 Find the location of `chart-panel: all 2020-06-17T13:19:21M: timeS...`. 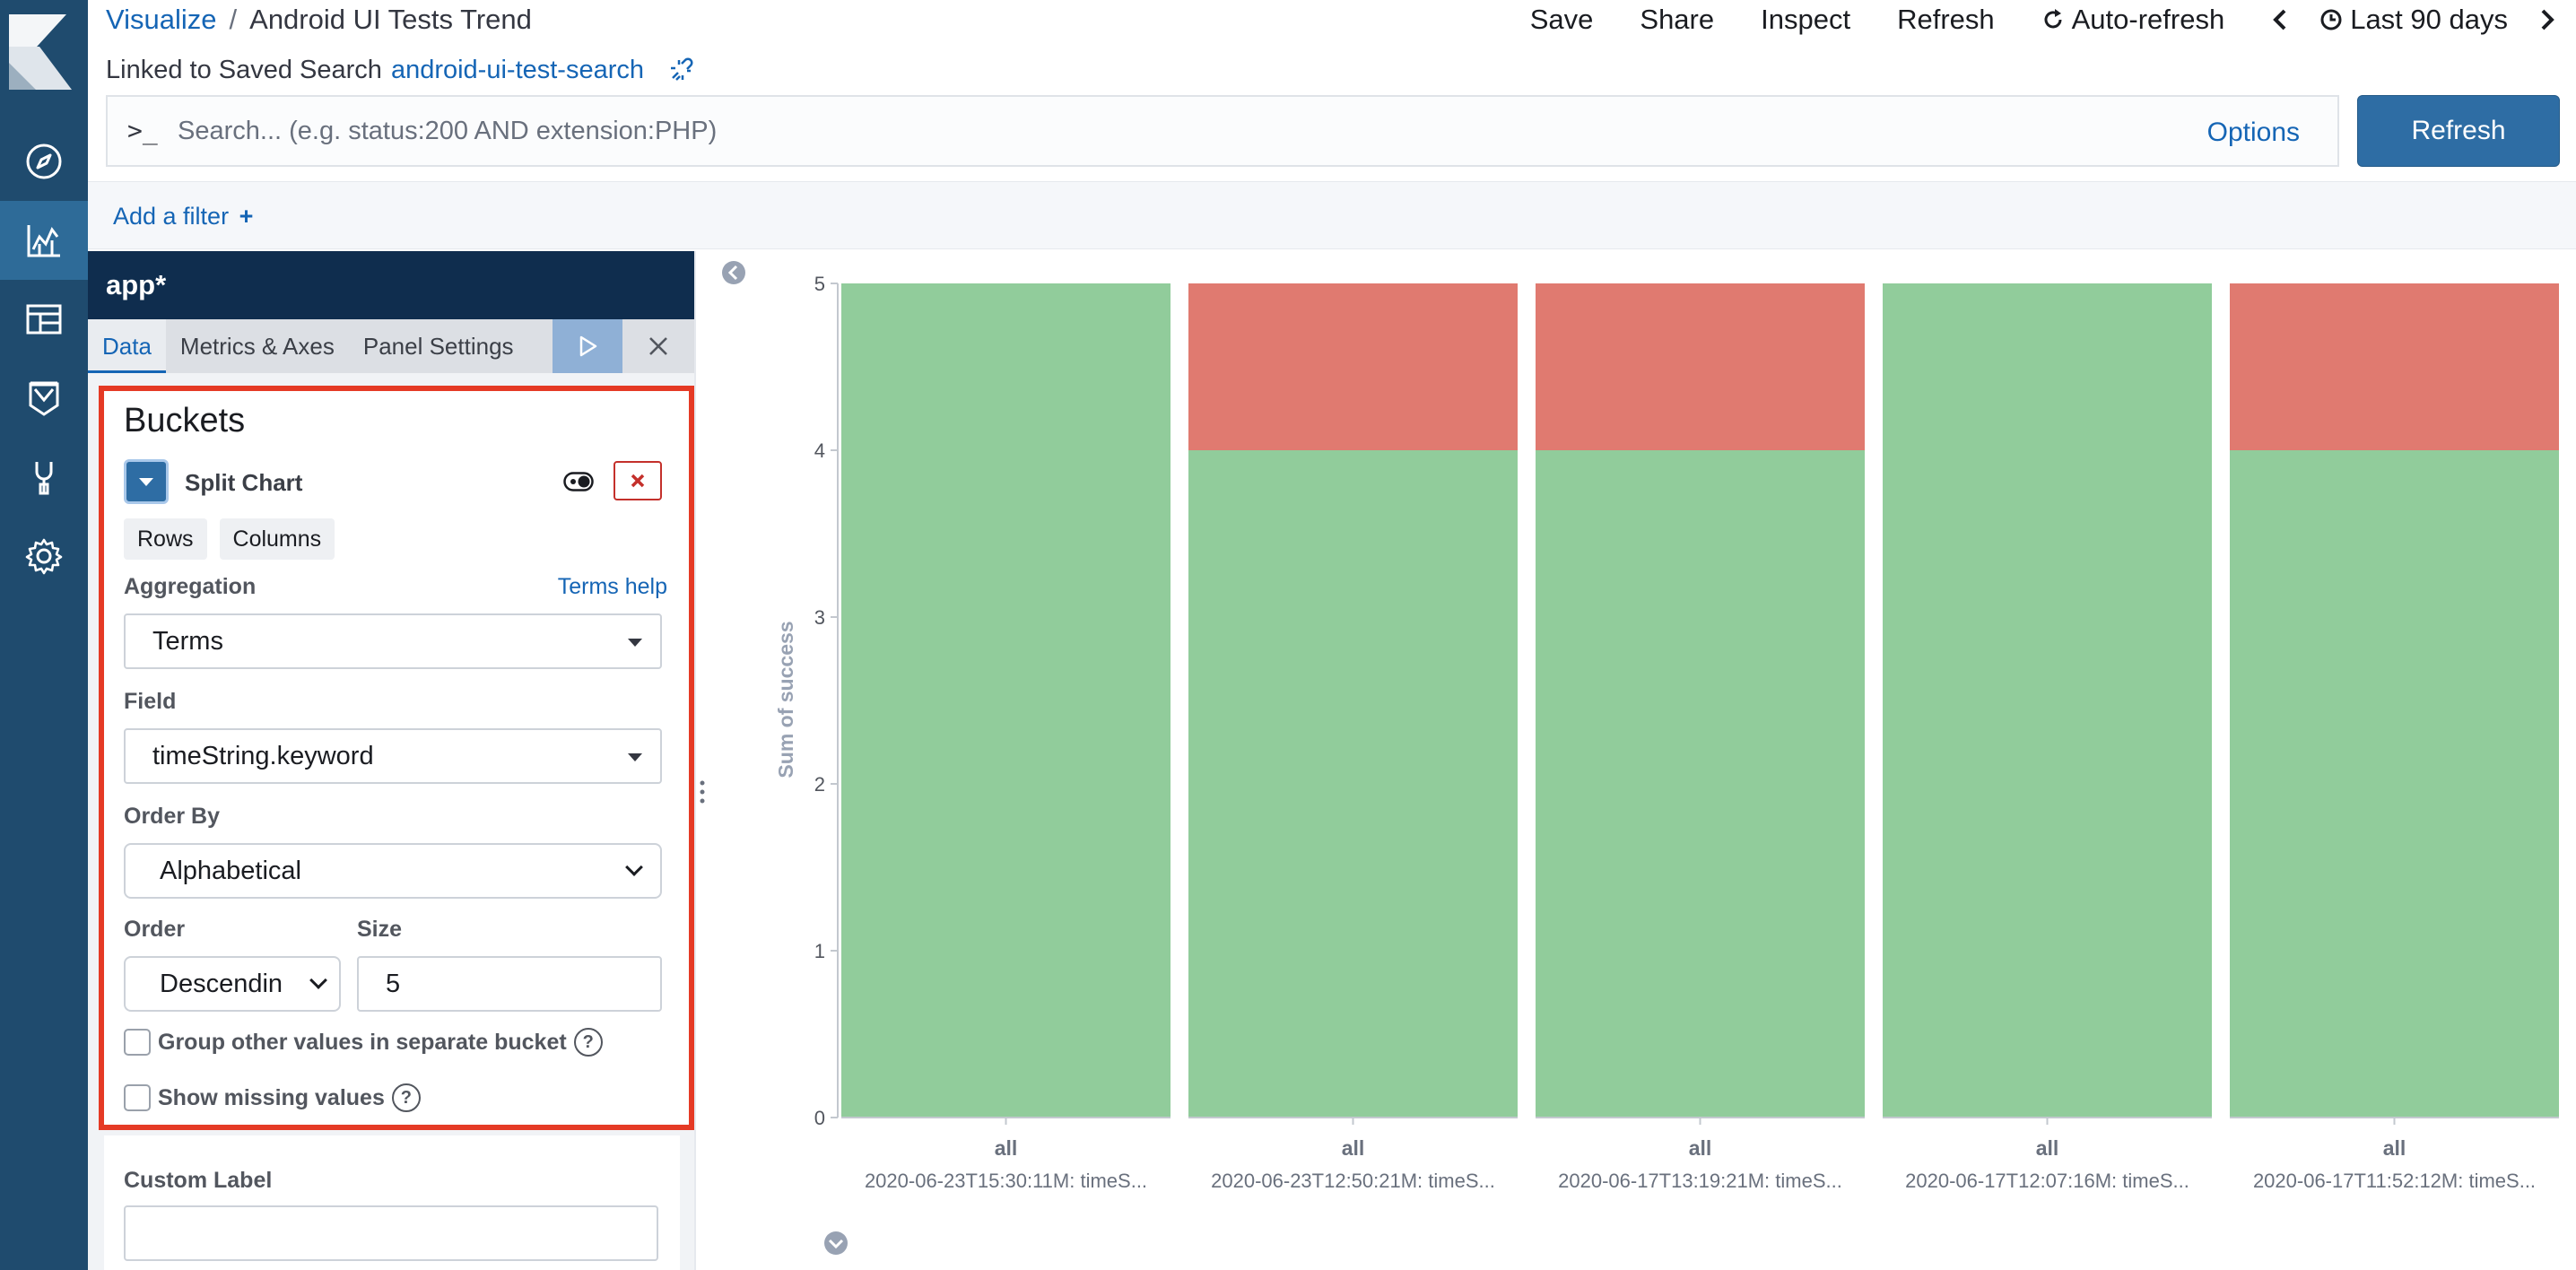

chart-panel: all 2020-06-17T13:19:21M: timeS... is located at coordinates (1700, 737).